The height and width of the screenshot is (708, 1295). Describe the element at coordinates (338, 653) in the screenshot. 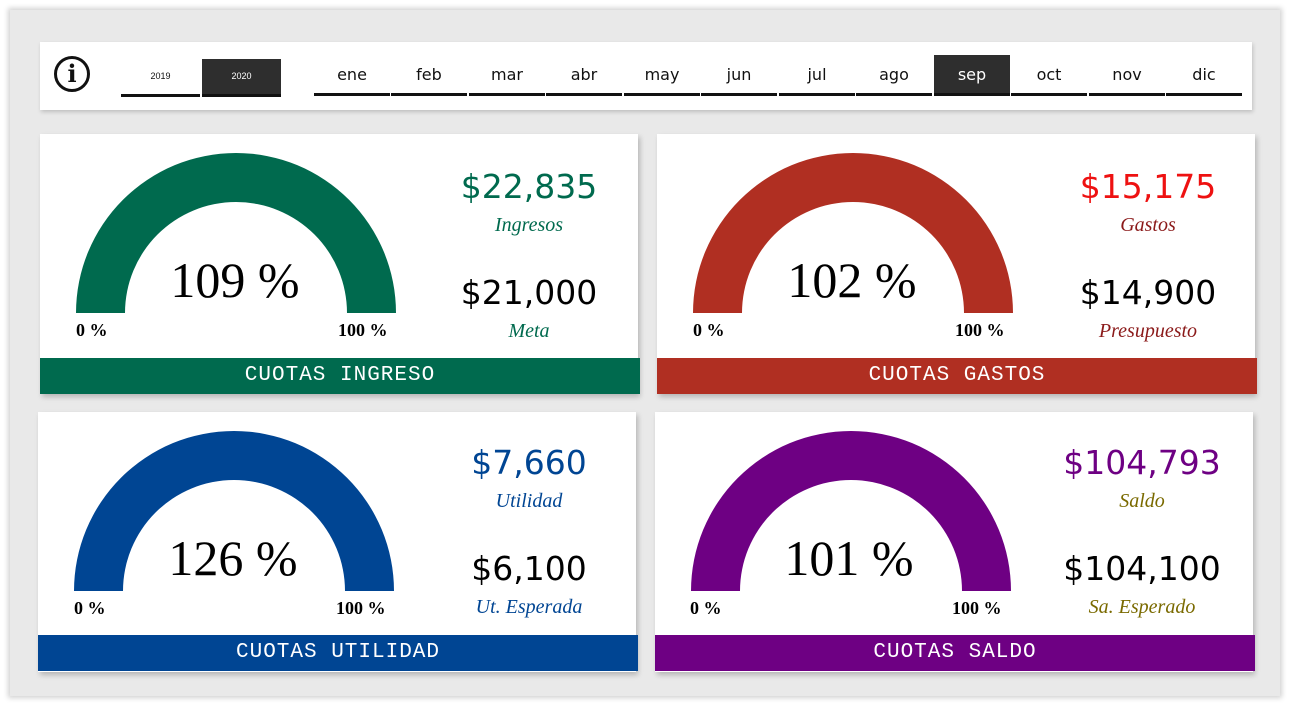

I see `card-title-utilidad: CUOTAS UTILIDAD` at that location.